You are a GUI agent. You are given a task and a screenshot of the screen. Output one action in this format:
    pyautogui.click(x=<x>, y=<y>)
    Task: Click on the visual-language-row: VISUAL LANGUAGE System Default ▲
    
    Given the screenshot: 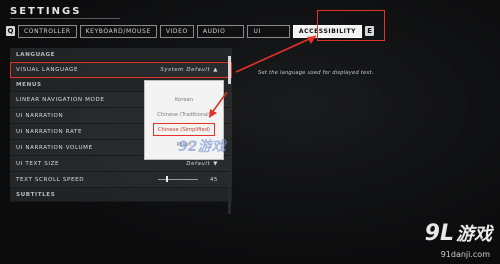 What is the action you would take?
    pyautogui.click(x=121, y=70)
    